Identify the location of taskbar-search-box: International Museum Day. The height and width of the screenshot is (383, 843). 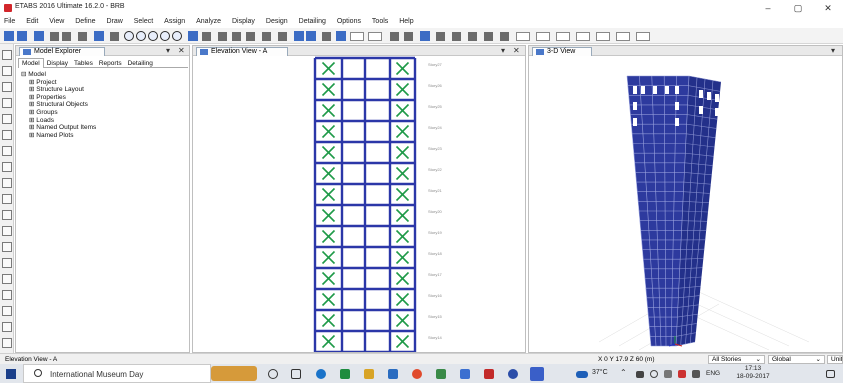
(117, 373).